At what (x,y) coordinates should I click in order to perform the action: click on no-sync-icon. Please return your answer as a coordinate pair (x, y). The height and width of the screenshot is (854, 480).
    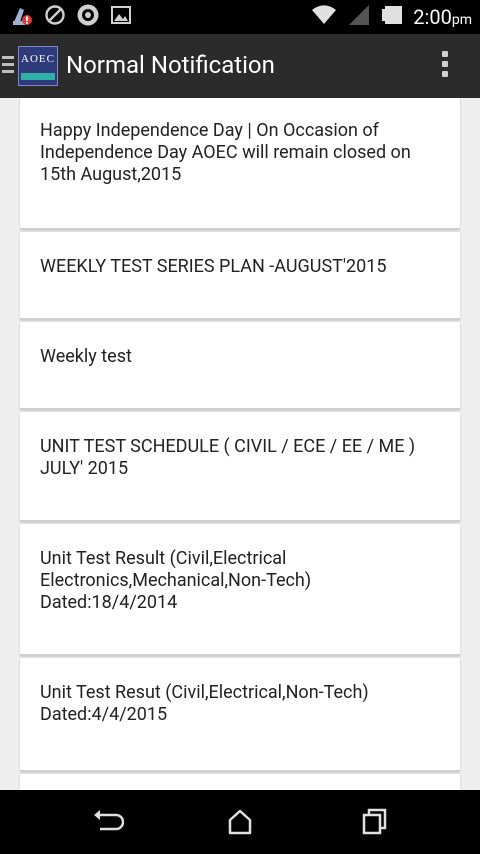
    Looking at the image, I should click on (55, 17).